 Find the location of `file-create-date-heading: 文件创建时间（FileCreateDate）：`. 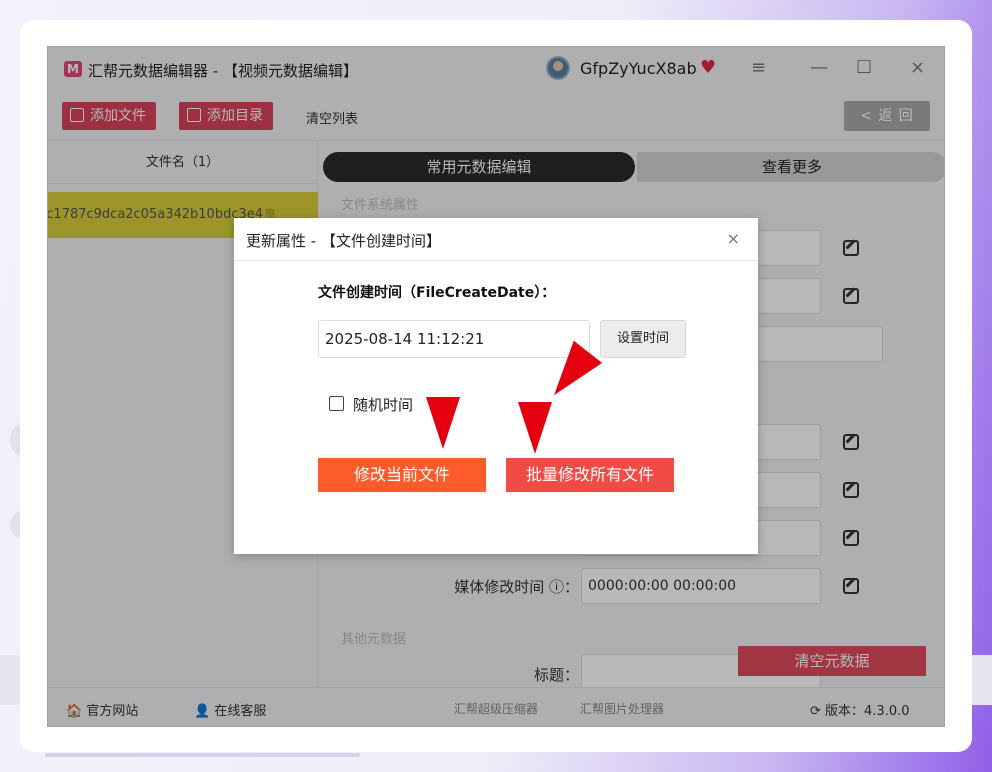

file-create-date-heading: 文件创建时间（FileCreateDate）： is located at coordinates (437, 293).